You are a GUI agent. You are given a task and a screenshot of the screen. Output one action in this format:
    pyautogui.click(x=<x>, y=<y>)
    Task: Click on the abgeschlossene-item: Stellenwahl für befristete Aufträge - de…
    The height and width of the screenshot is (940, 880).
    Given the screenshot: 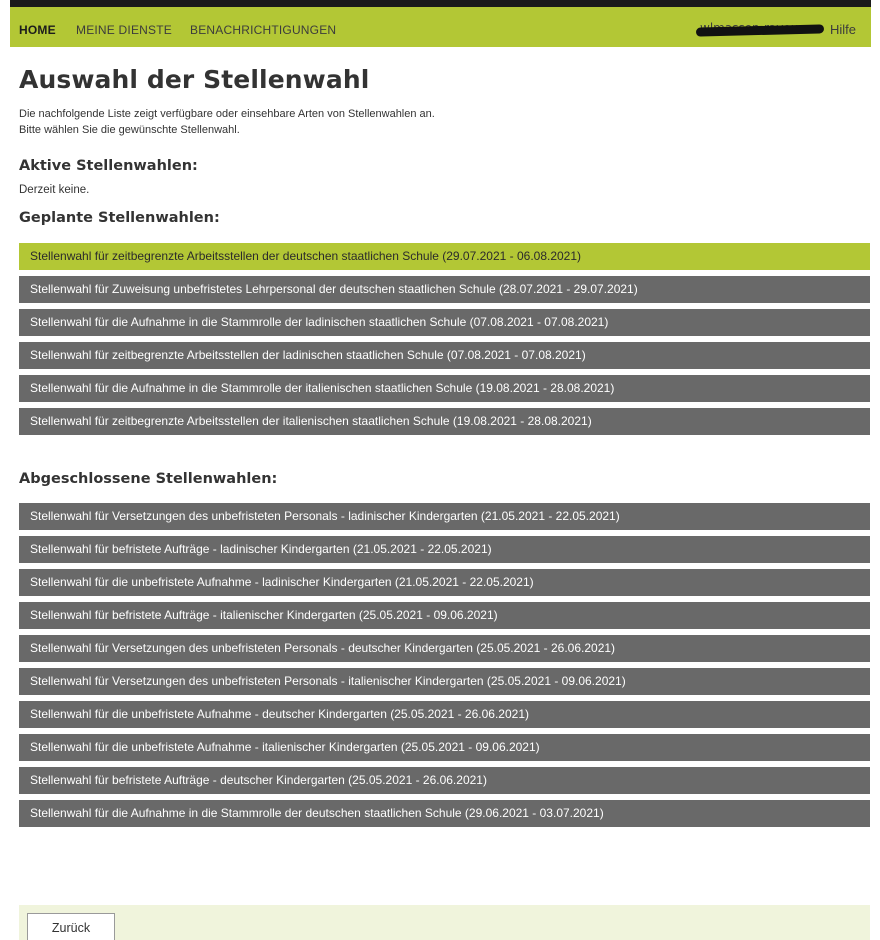 What is the action you would take?
    pyautogui.click(x=444, y=780)
    